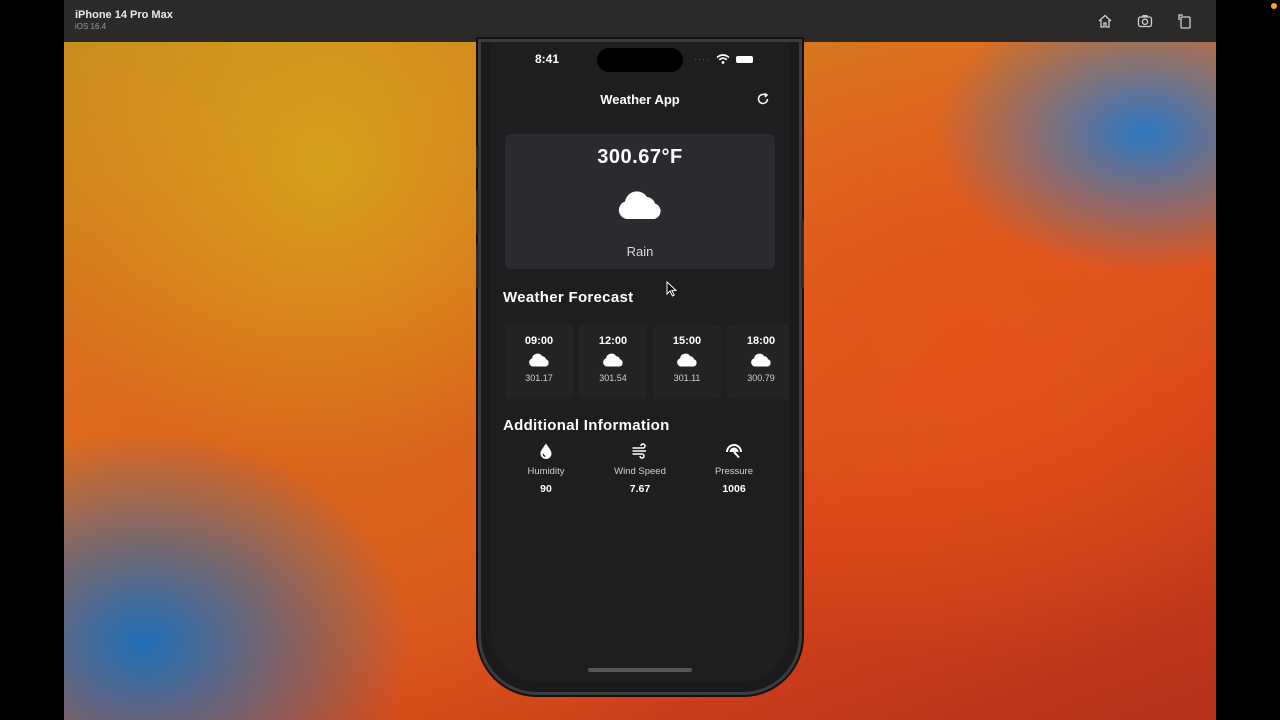  I want to click on forecast-item: 09:00 301.17, so click(539, 362).